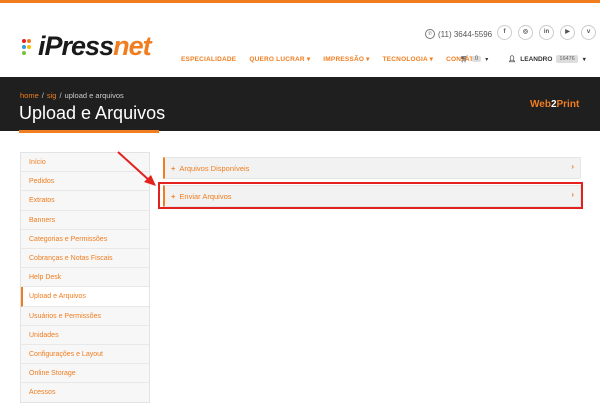  Describe the element at coordinates (85, 355) in the screenshot. I see `sidebar-item-configuracoes: Configurações e Layout` at that location.